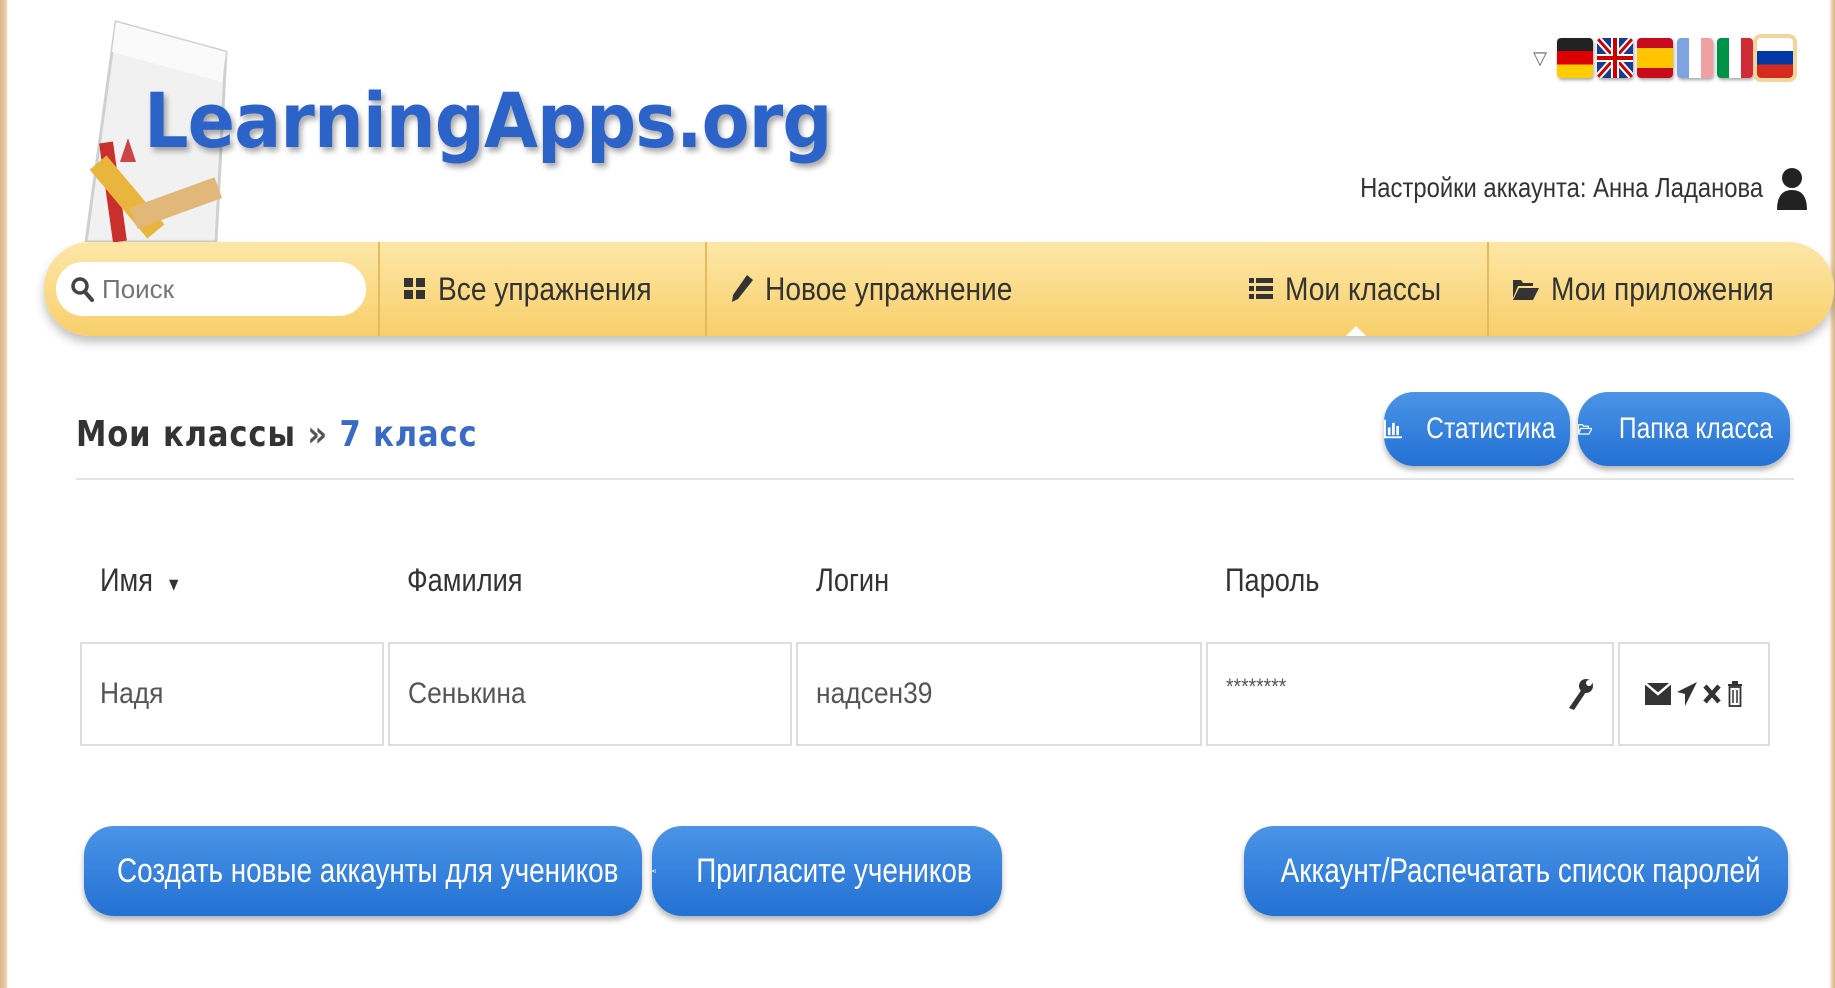 The height and width of the screenshot is (988, 1835). I want to click on flag-de-icon, so click(1575, 58).